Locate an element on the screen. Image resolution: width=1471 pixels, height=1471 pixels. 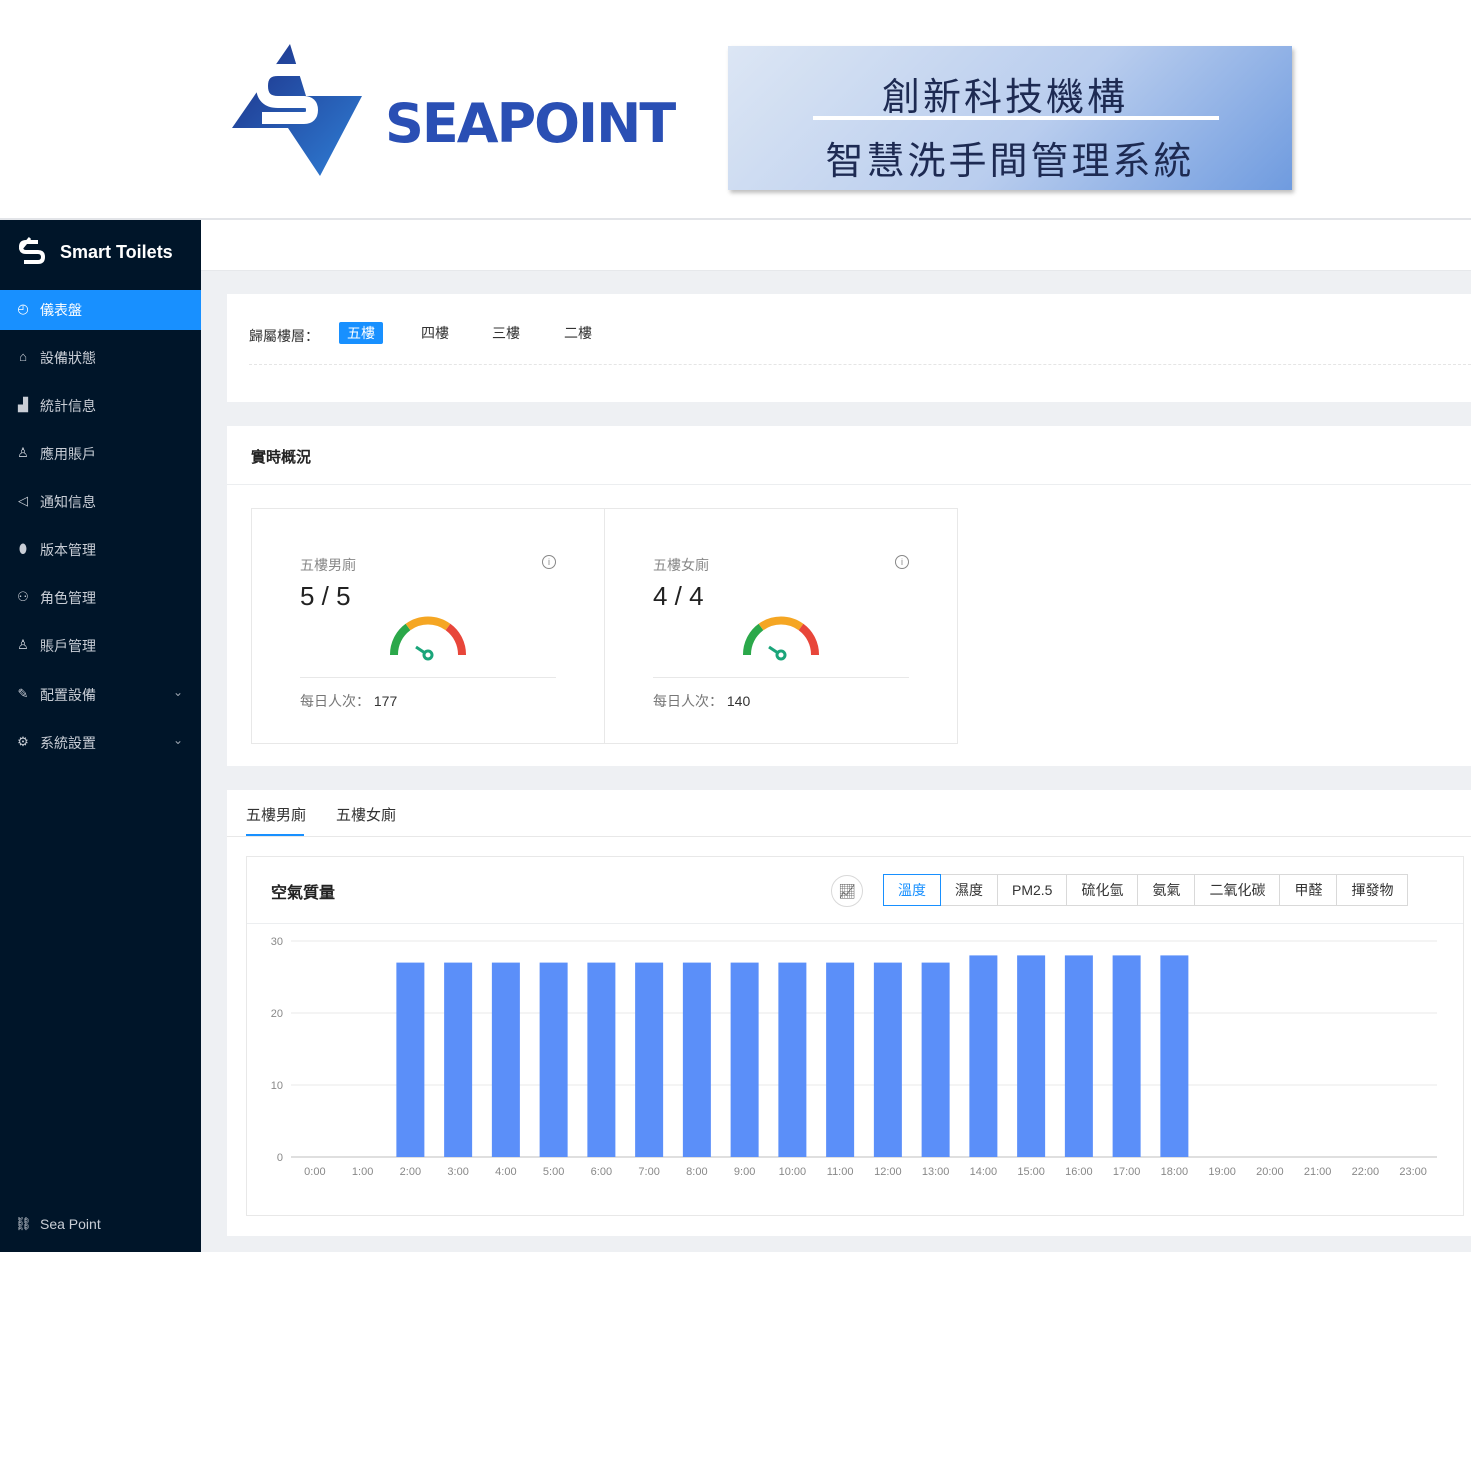
sidebar-item-label: 配置設備 is located at coordinates (68, 695).